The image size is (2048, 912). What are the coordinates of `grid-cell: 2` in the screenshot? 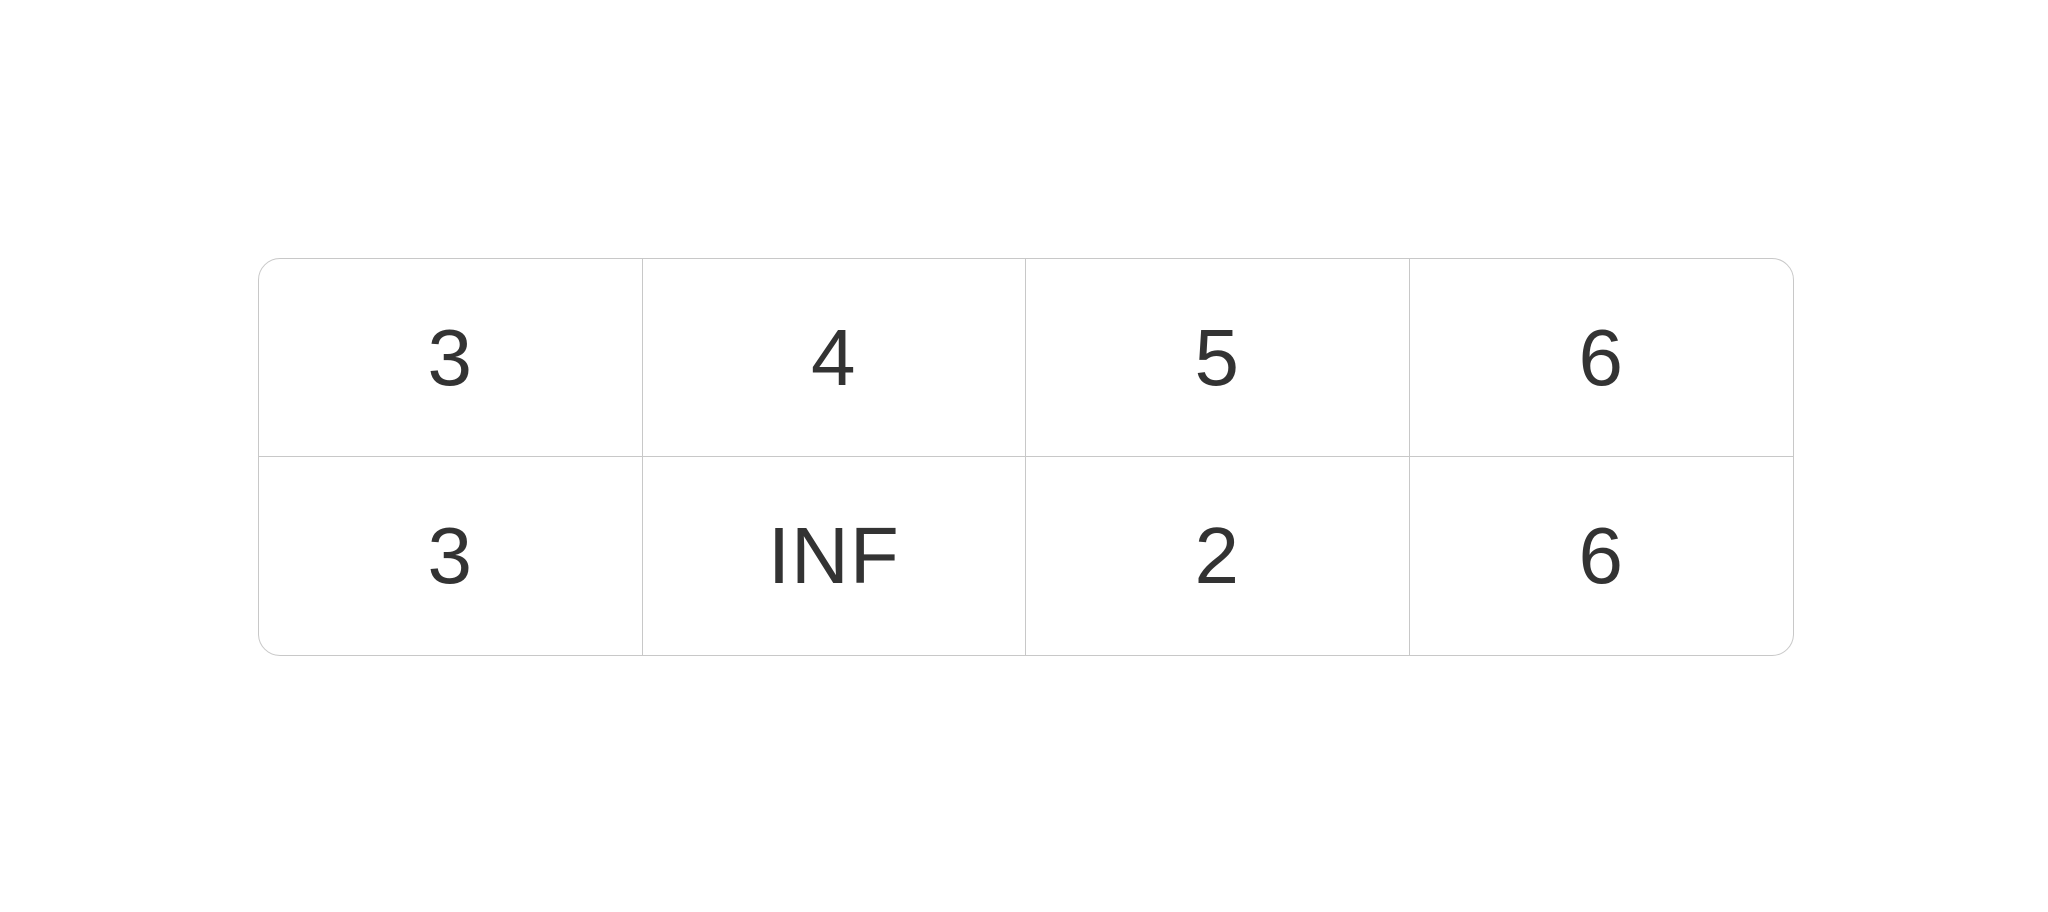 It's located at (1218, 556).